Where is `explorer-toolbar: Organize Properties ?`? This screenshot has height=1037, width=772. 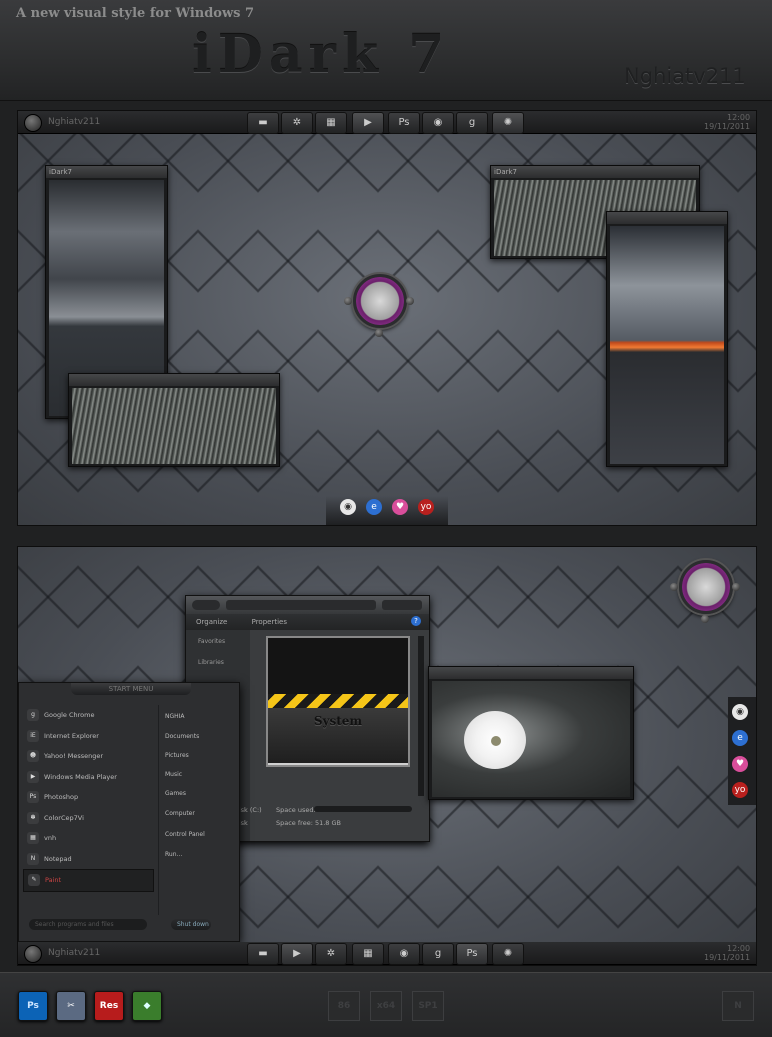 explorer-toolbar: Organize Properties ? is located at coordinates (307, 622).